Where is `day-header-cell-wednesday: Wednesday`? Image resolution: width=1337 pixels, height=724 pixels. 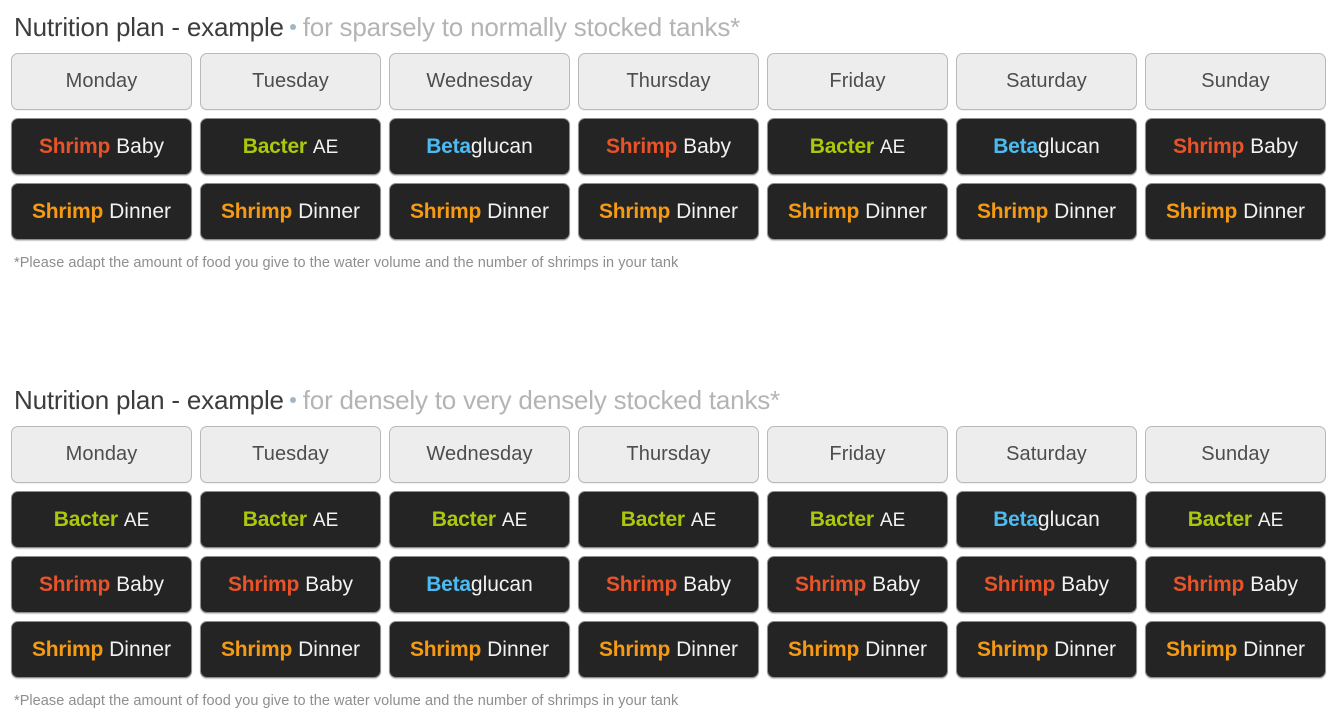
day-header-cell-wednesday: Wednesday is located at coordinates (479, 81).